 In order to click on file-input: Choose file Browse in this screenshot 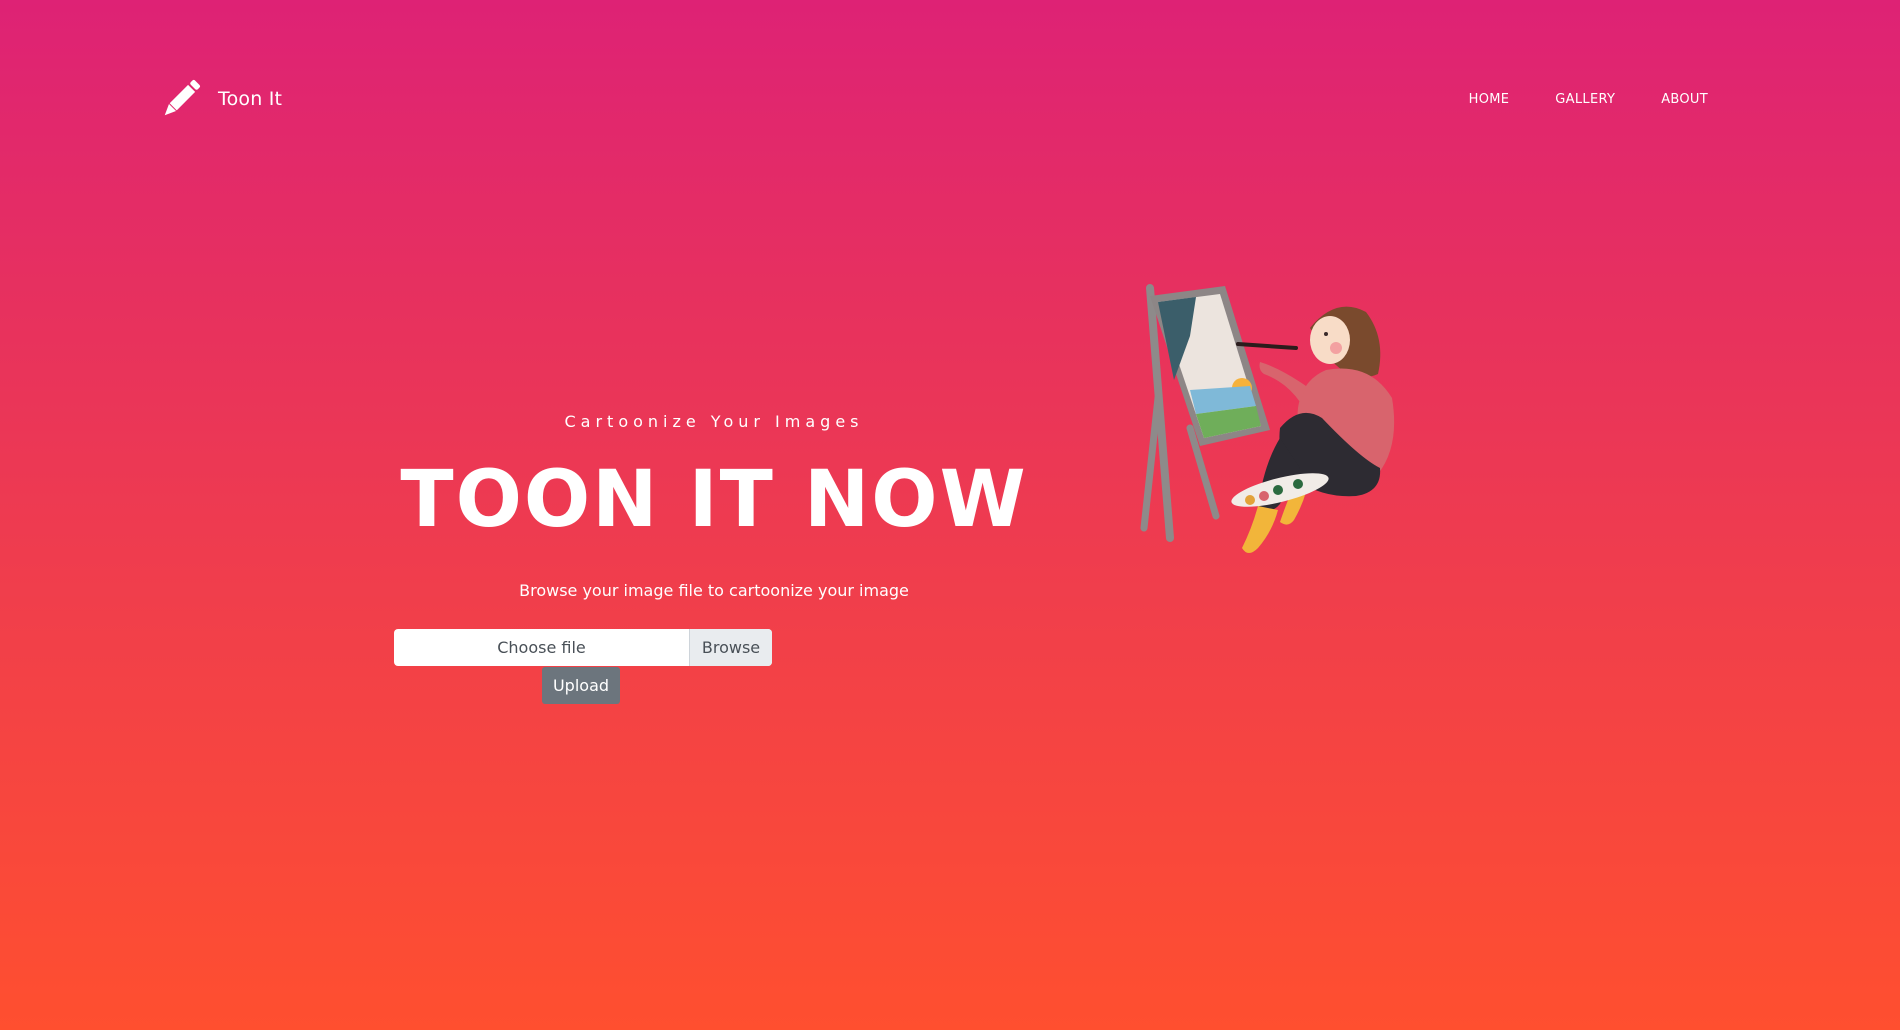, I will do `click(583, 647)`.